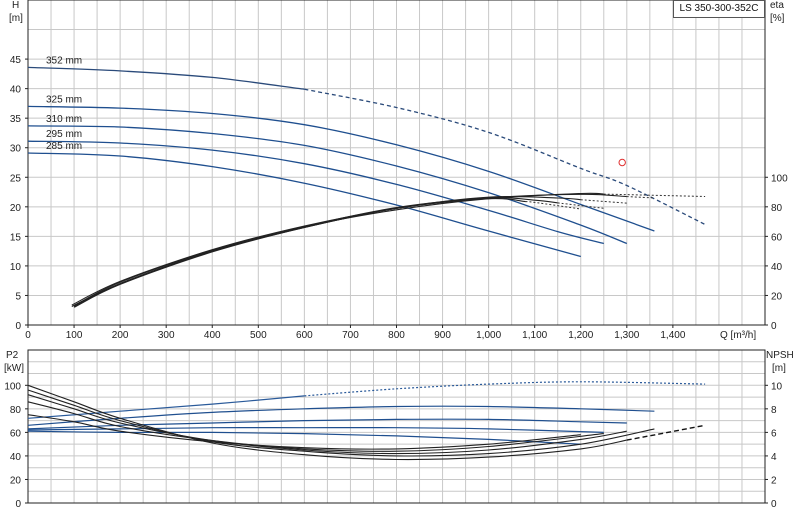  Describe the element at coordinates (258, 335) in the screenshot. I see `x-tick-label: 500` at that location.